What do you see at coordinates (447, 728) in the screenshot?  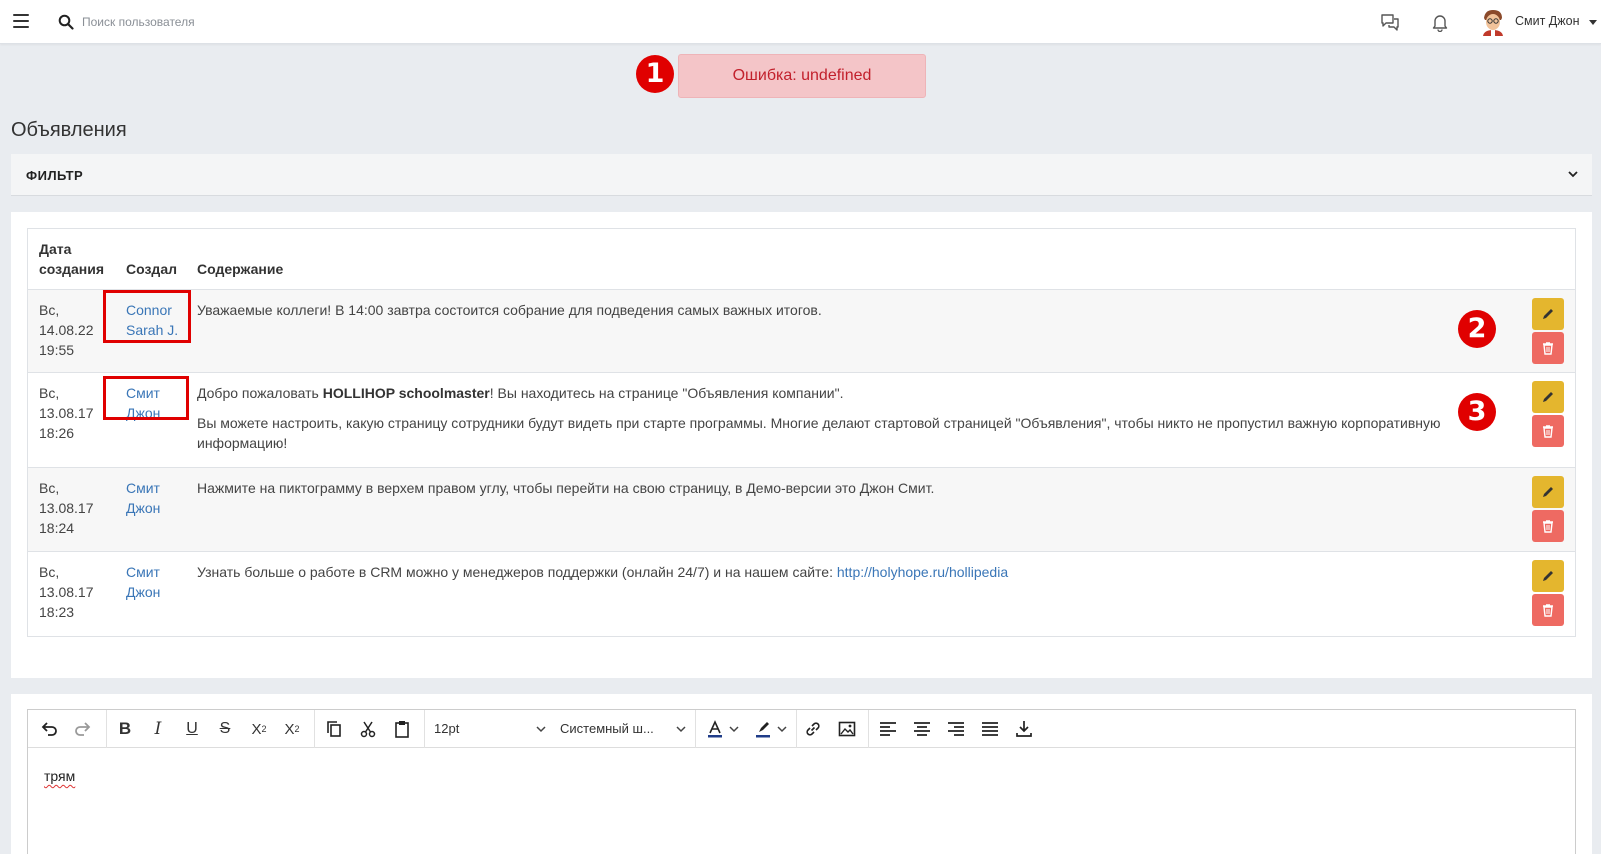 I see `font-size-value: 12pt` at bounding box center [447, 728].